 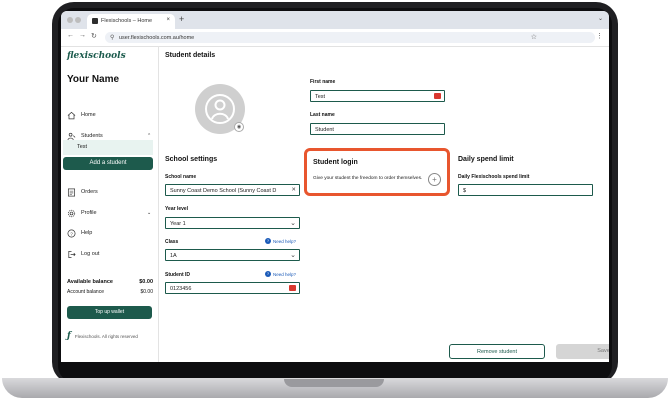 What do you see at coordinates (71, 213) in the screenshot?
I see `gear-icon` at bounding box center [71, 213].